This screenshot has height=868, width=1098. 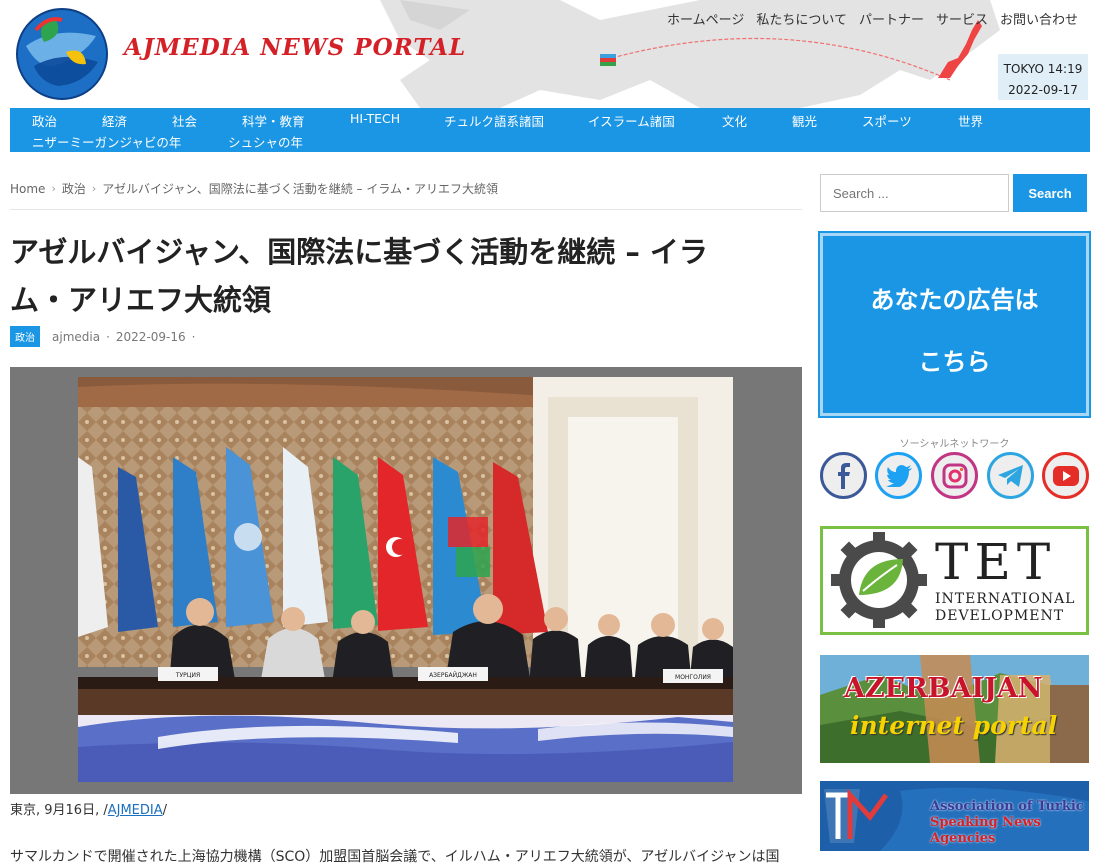 I want to click on top-menu: ホームページ 私たちについて パートナー サービス お問い合わせ, so click(x=872, y=18).